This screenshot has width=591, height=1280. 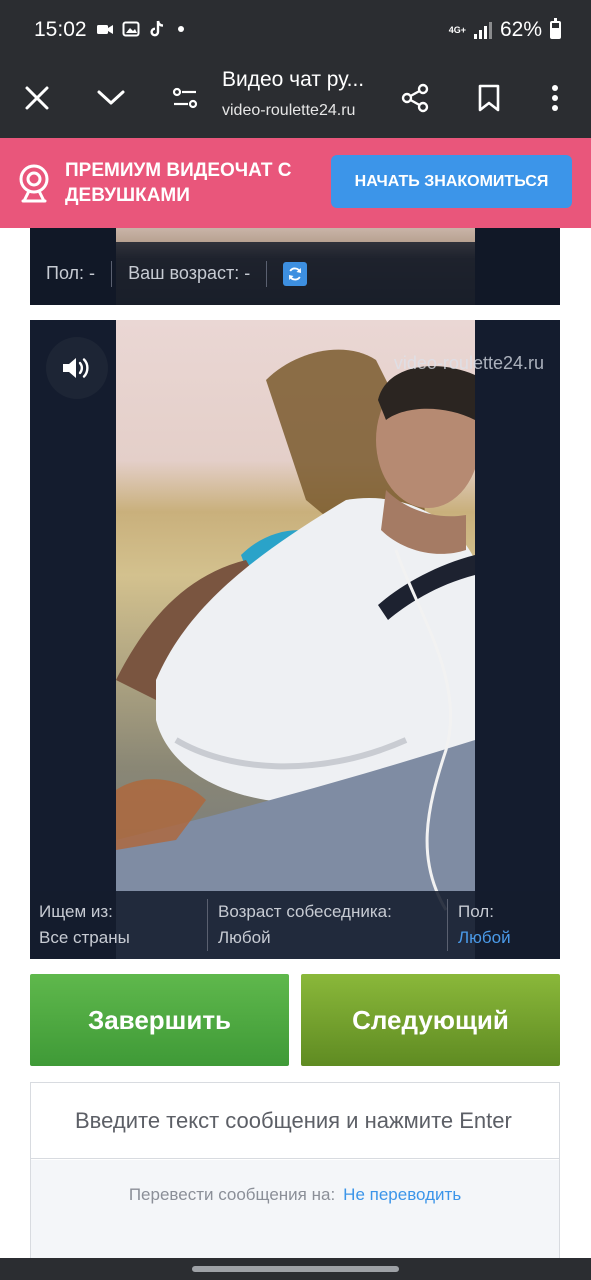 I want to click on status-time: 15:02, so click(x=60, y=29).